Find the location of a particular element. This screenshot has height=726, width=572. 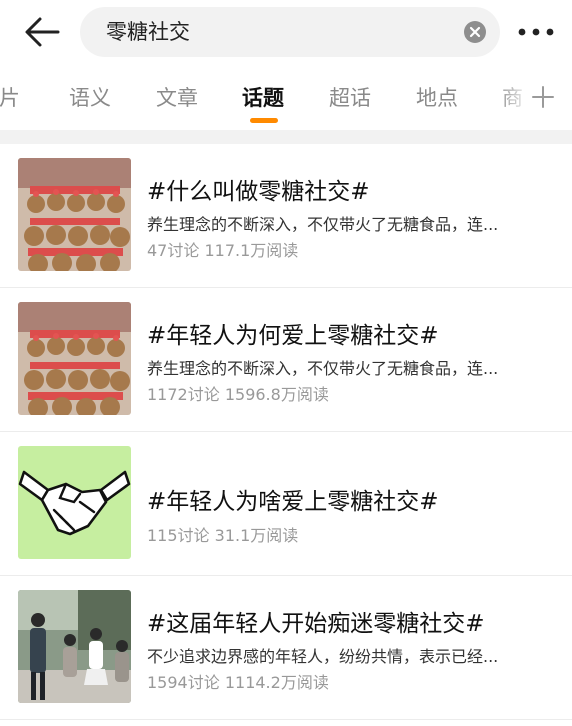

people-photo is located at coordinates (74, 646).